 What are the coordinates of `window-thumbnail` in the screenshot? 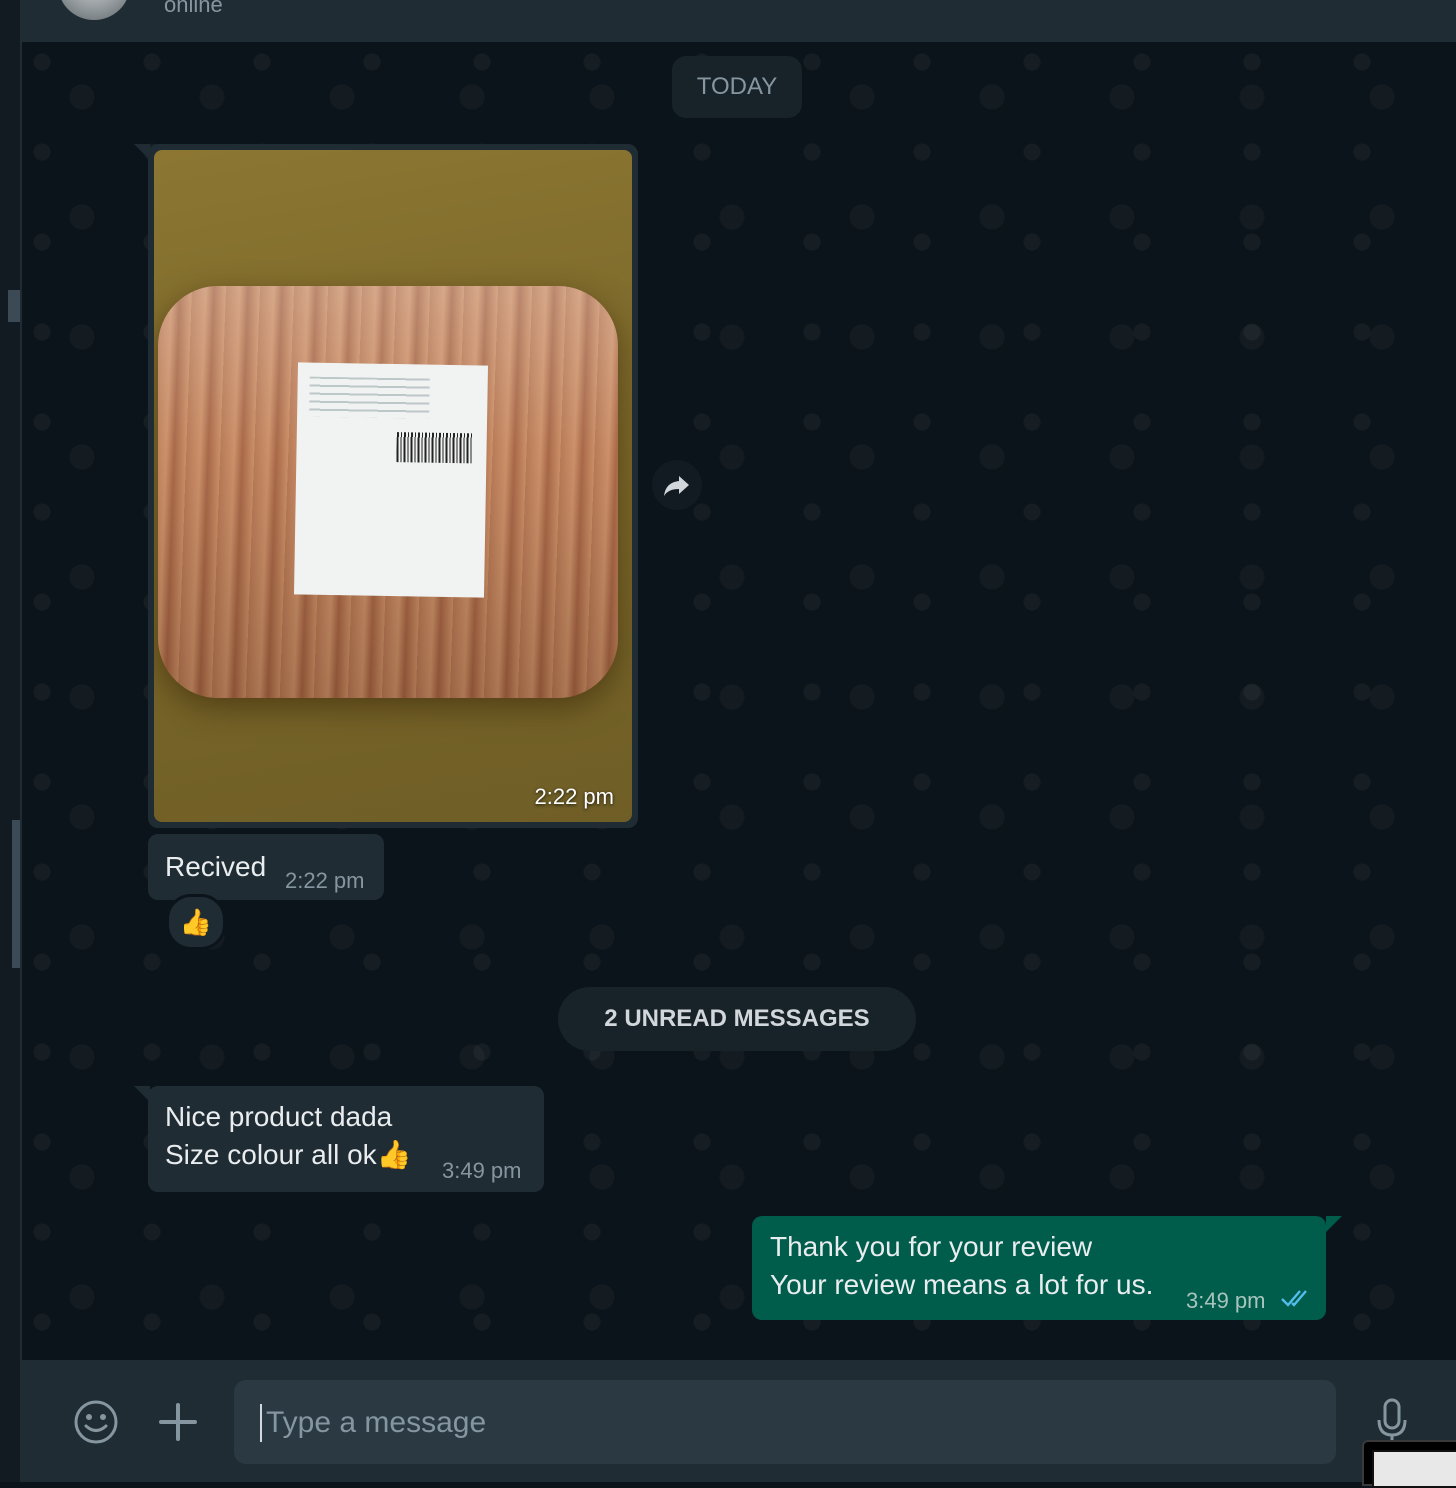 It's located at (1409, 1464).